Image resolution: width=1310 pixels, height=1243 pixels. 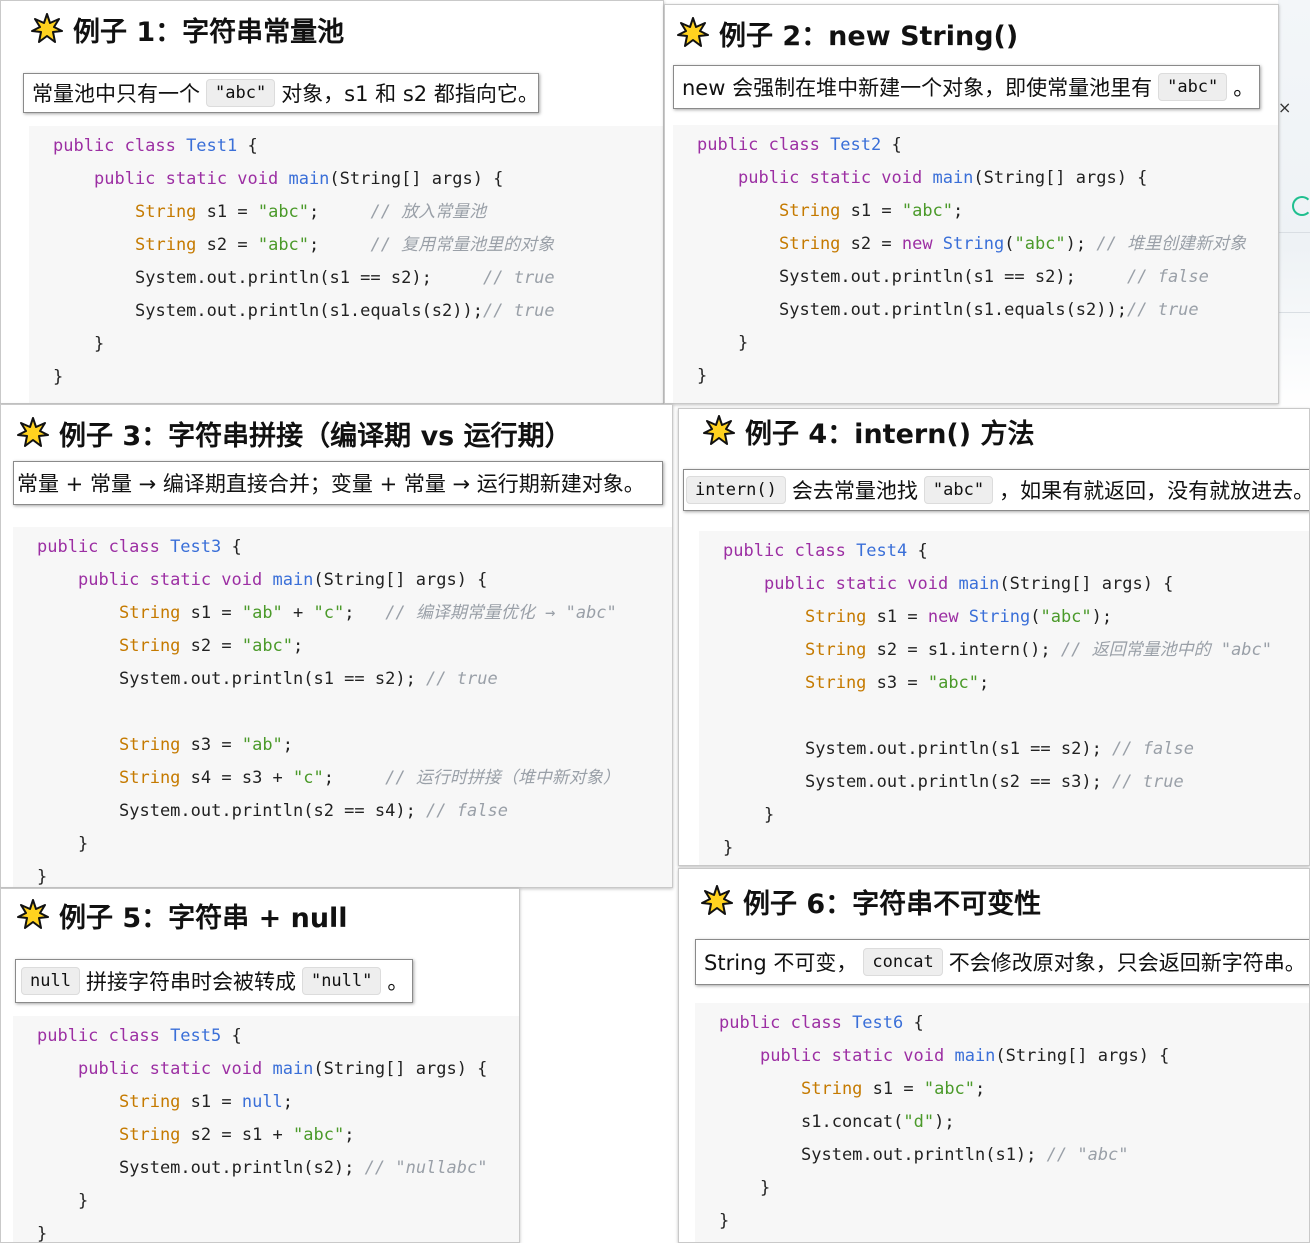 I want to click on code-token: // "abc", so click(x=1087, y=1155).